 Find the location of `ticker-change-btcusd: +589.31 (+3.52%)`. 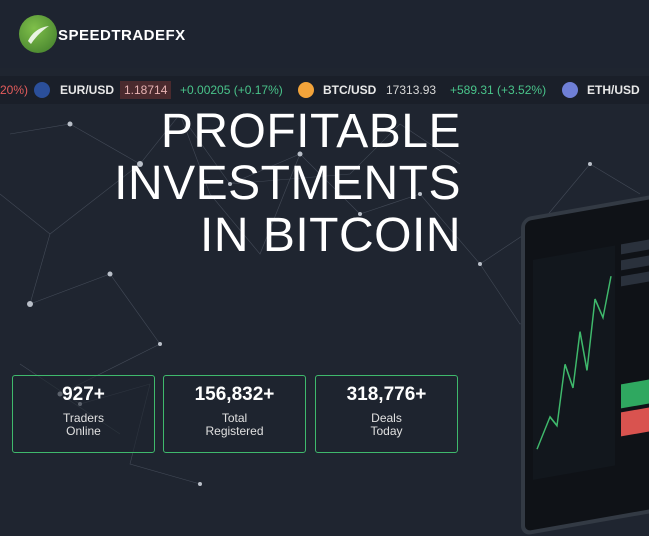

ticker-change-btcusd: +589.31 (+3.52%) is located at coordinates (498, 90).